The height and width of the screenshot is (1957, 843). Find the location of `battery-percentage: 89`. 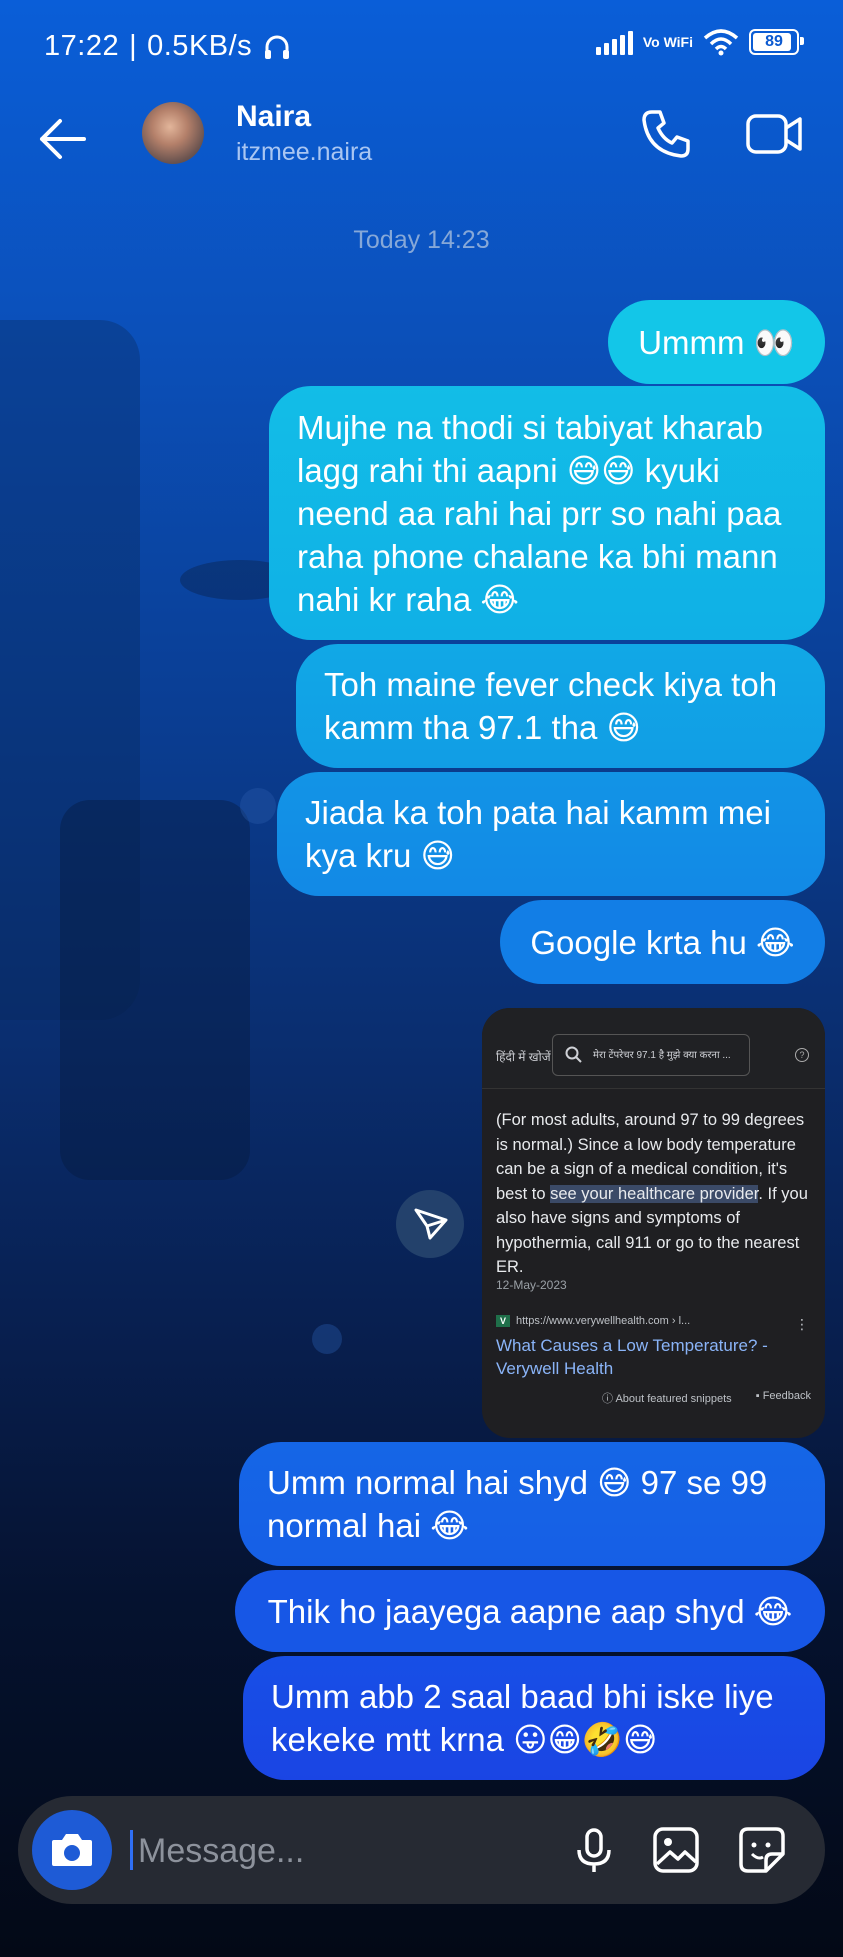

battery-percentage: 89 is located at coordinates (774, 41).